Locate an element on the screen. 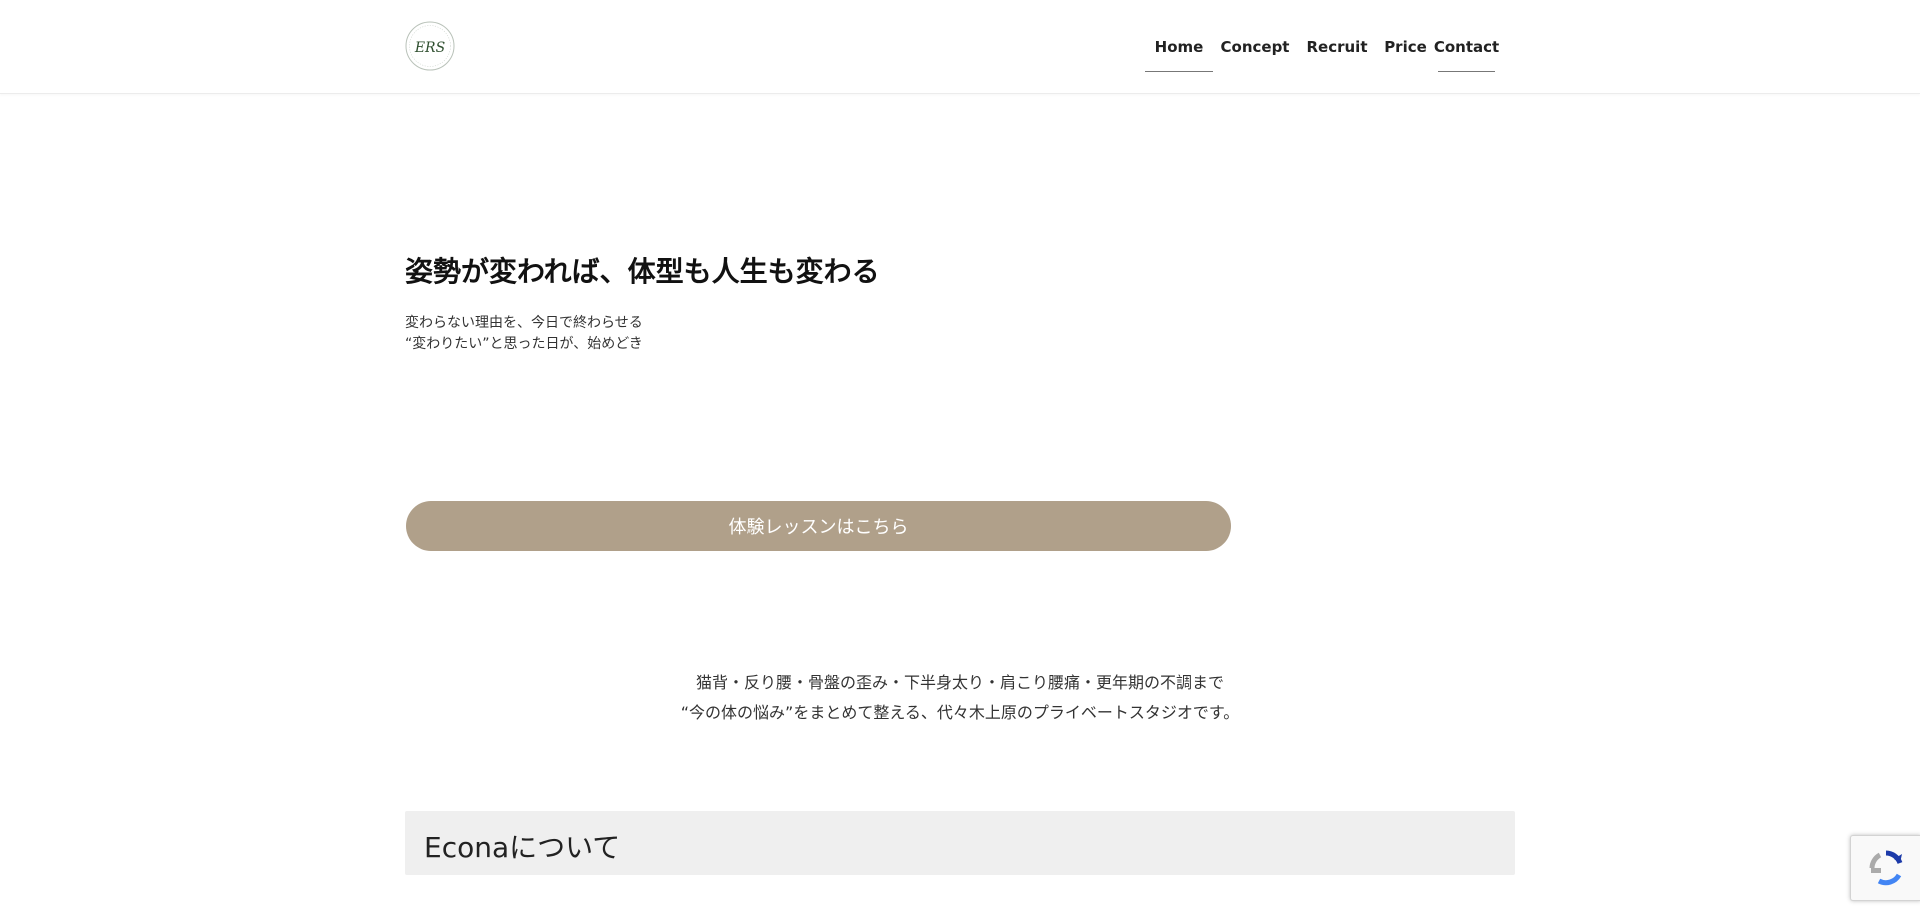 Image resolution: width=1920 pixels, height=911 pixels. intro-line: 猫背・反り腰・骨盤の歪み・下半身太り・肩こり腰痛・更年期の不調まで is located at coordinates (959, 682).